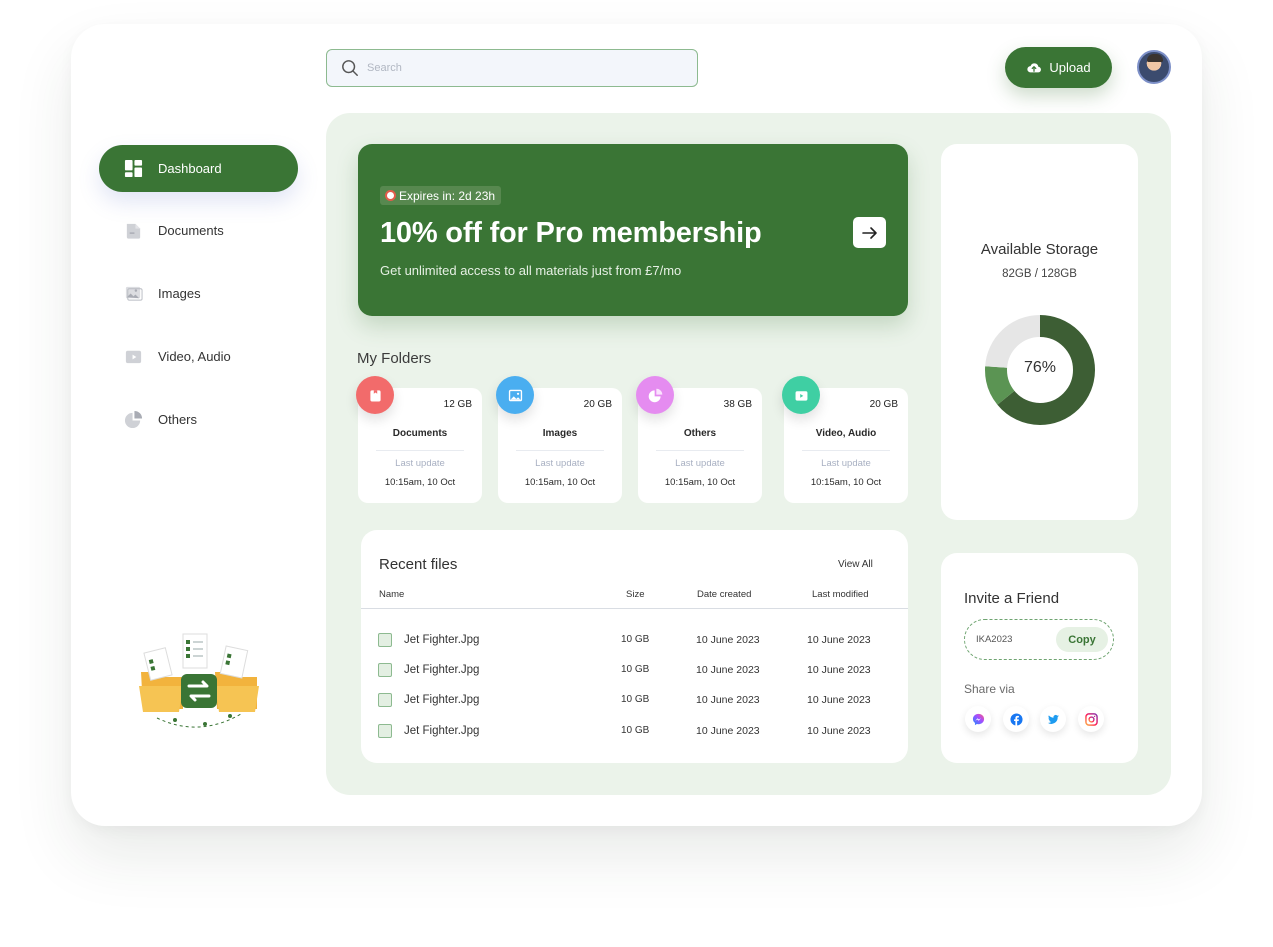  I want to click on column-header-name: Name, so click(392, 594).